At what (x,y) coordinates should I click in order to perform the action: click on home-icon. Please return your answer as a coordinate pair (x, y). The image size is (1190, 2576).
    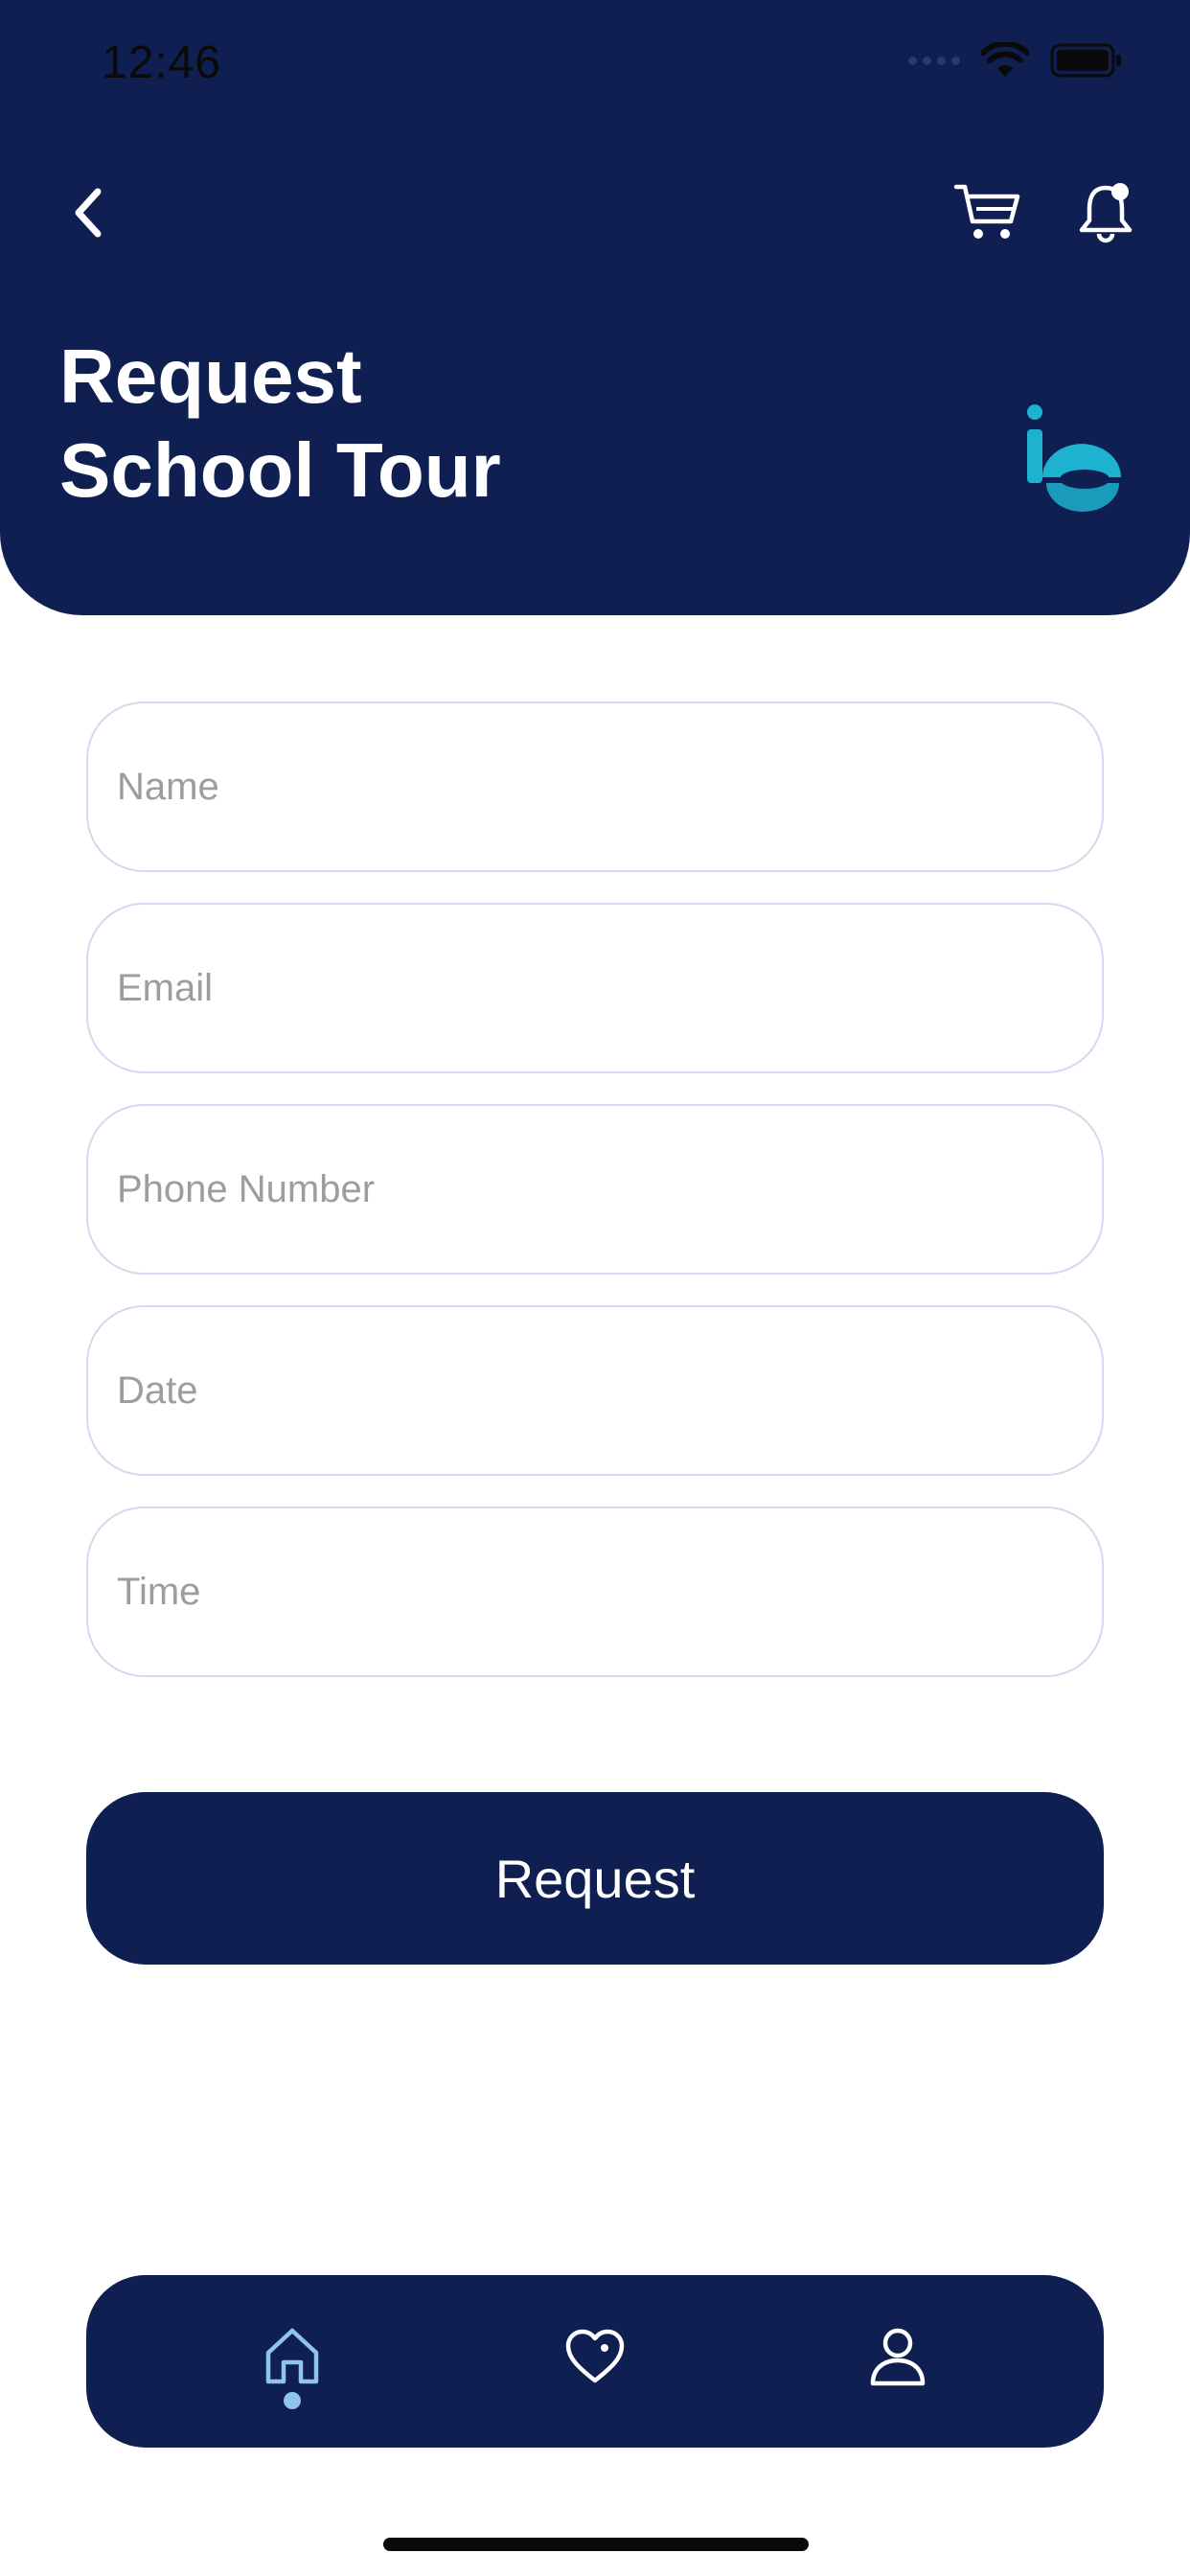
    Looking at the image, I should click on (292, 2356).